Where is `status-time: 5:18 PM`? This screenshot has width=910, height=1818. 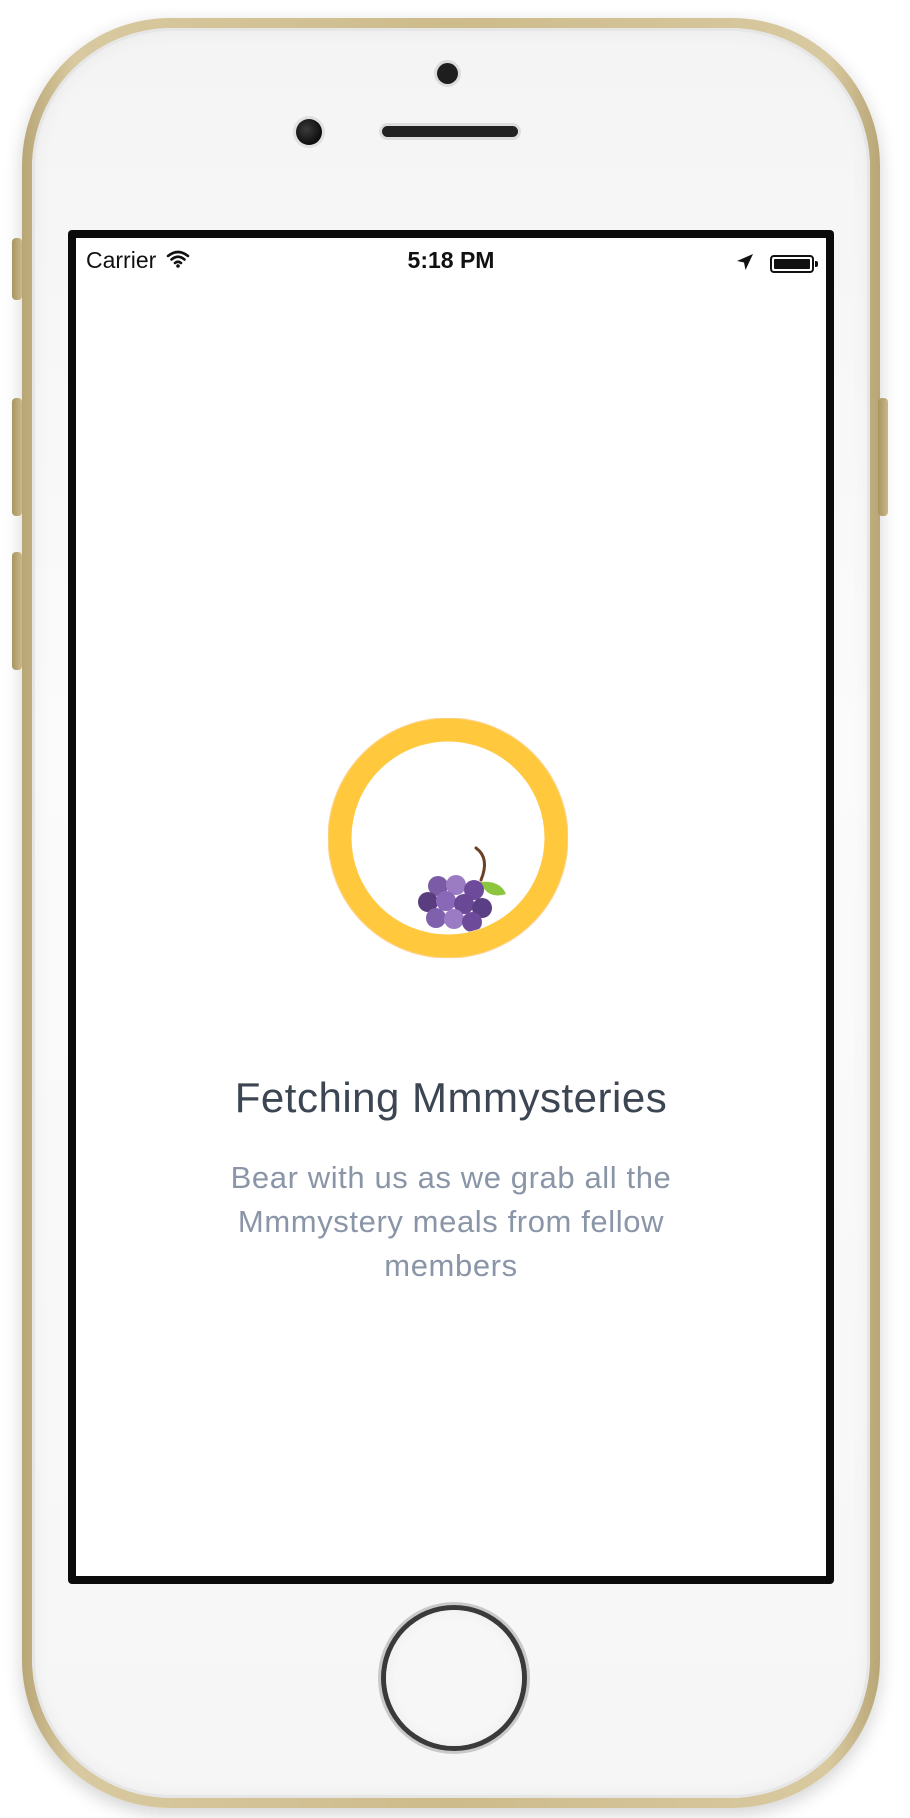 status-time: 5:18 PM is located at coordinates (451, 260).